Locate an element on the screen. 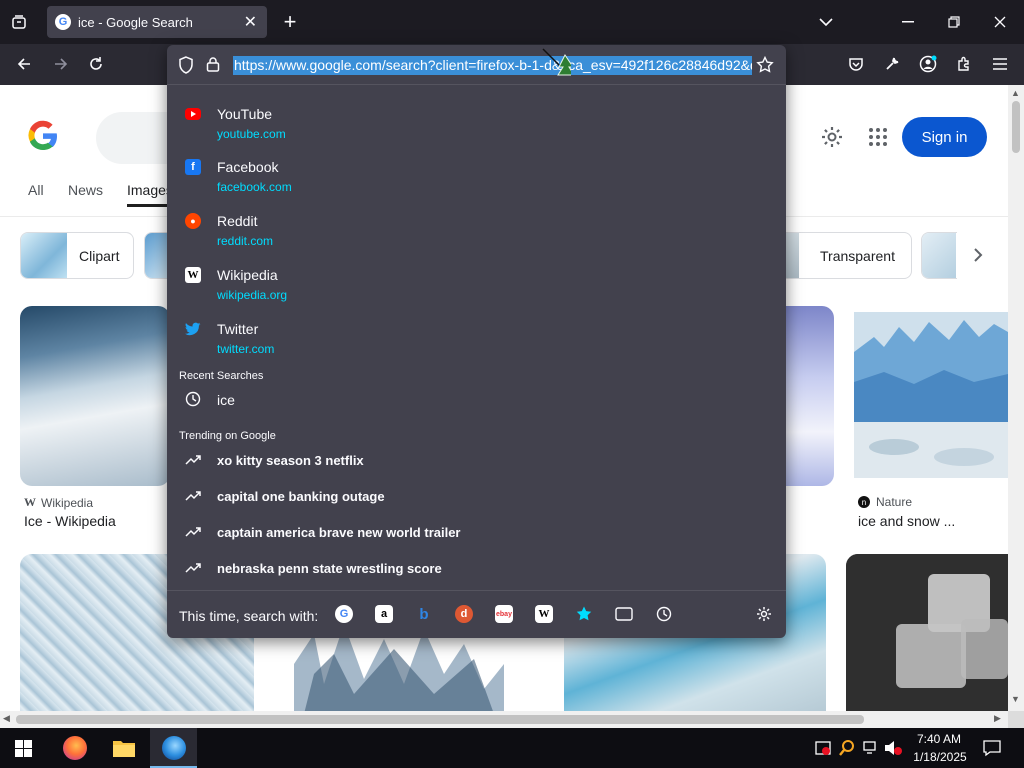 The width and height of the screenshot is (1024, 768). settings-gear-icon is located at coordinates (832, 137).